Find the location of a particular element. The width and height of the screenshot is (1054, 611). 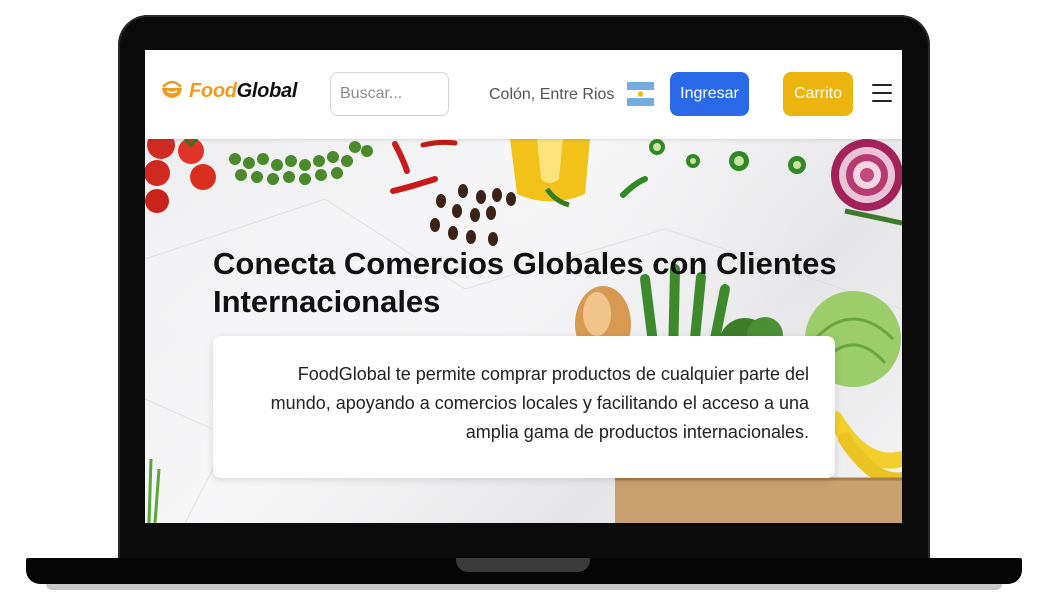

location-text: Colón, Entre Rios is located at coordinates (552, 94).